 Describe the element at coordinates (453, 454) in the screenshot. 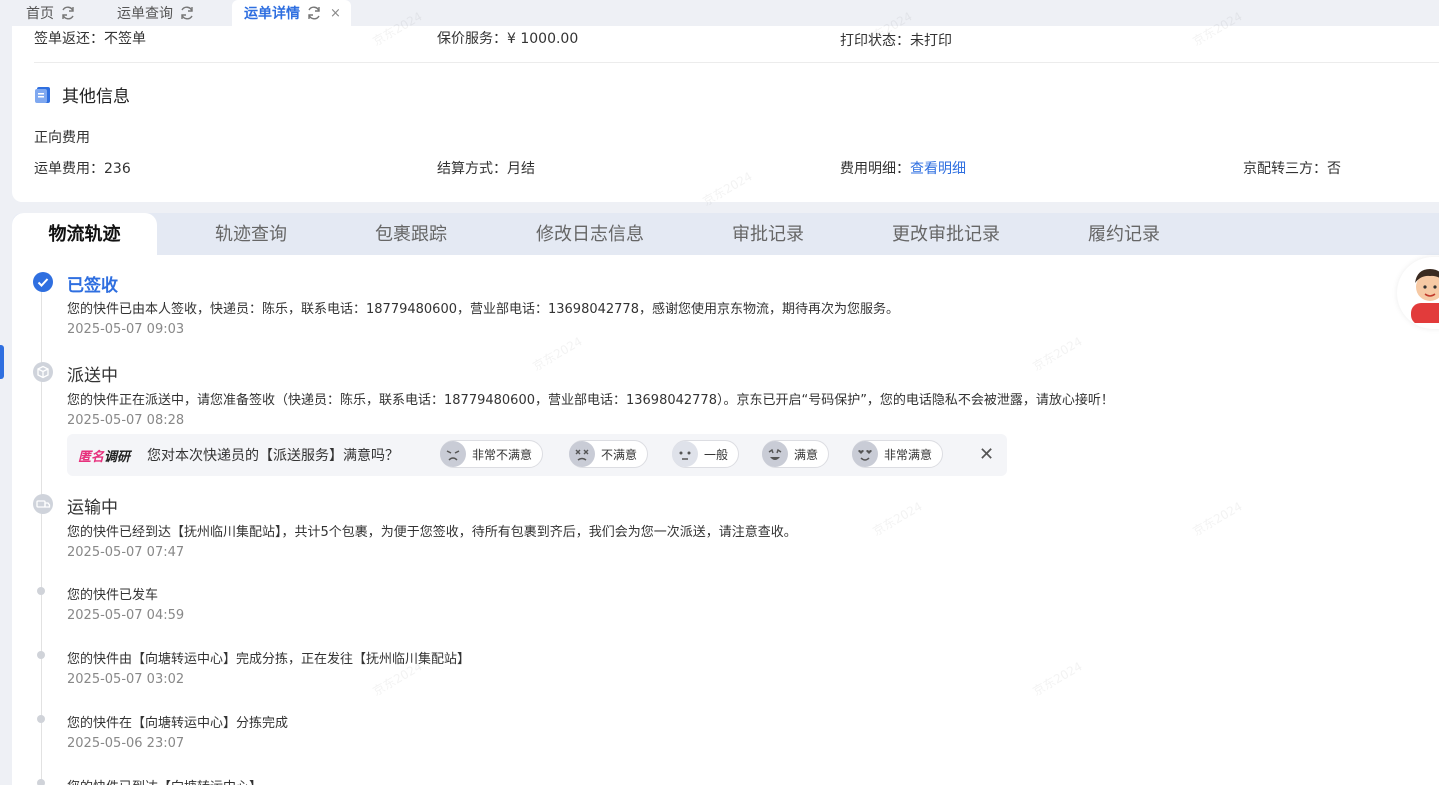

I see `angry-face-icon` at that location.